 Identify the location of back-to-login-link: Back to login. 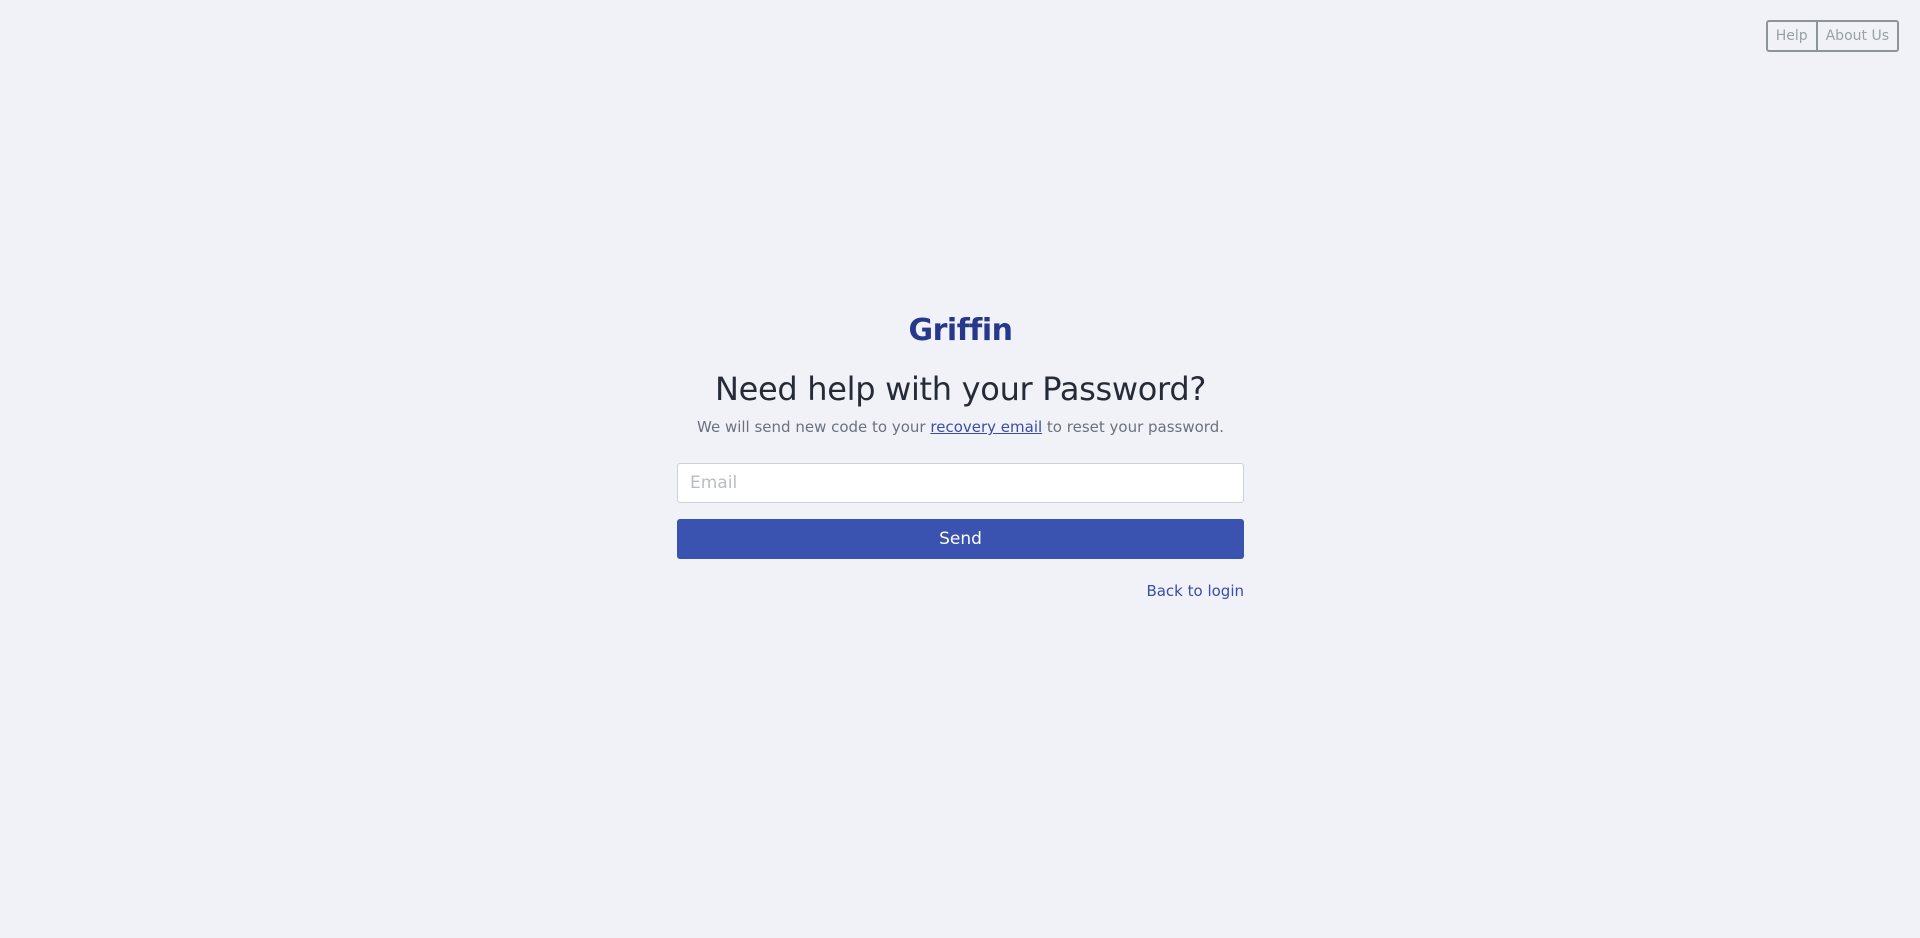
(1195, 591).